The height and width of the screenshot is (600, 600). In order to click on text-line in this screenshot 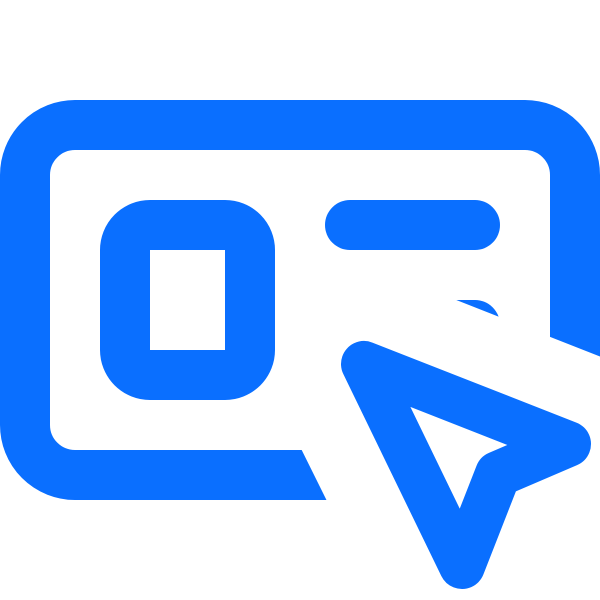, I will do `click(412, 225)`.